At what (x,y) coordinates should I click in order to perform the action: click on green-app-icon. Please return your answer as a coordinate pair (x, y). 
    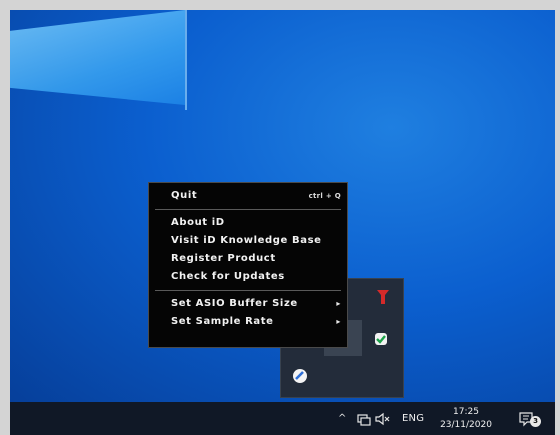
    Looking at the image, I should click on (381, 339).